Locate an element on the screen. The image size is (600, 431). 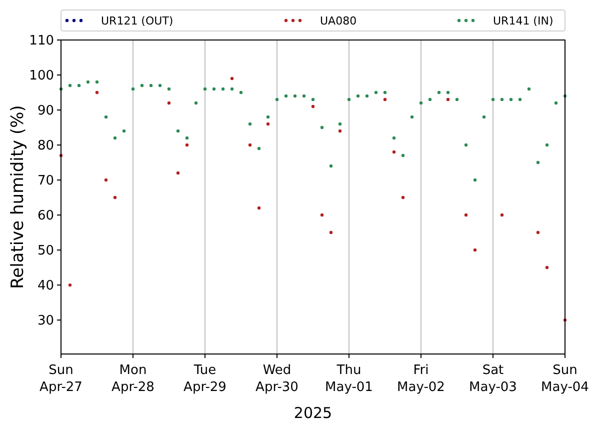
y-tick: 60 is located at coordinates (49, 216).